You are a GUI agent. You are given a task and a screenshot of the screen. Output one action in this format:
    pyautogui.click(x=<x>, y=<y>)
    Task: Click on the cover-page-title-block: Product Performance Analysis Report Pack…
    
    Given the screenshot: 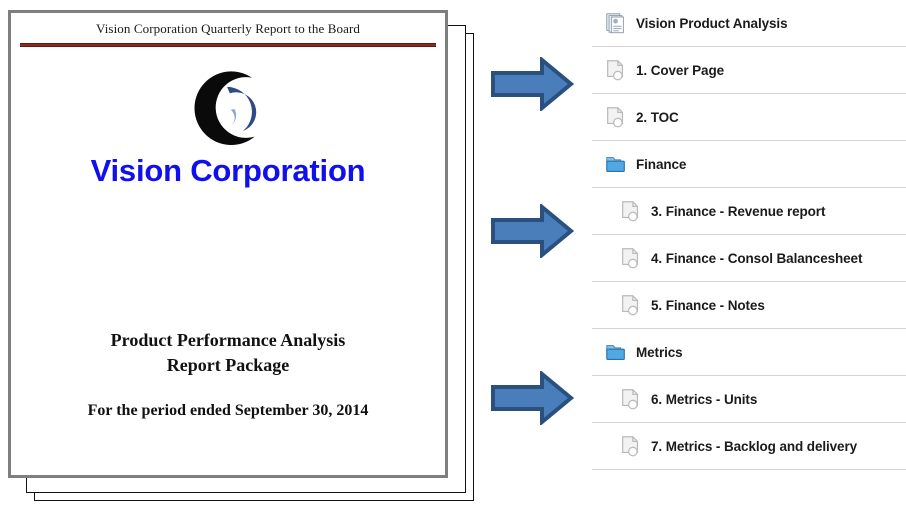 What is the action you would take?
    pyautogui.click(x=228, y=375)
    